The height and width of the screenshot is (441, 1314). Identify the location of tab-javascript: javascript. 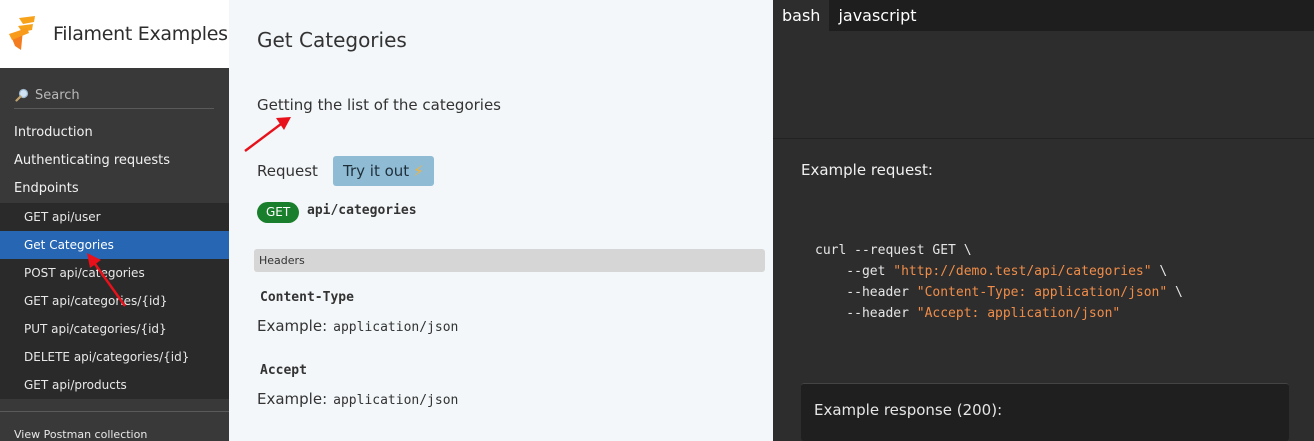
(877, 15).